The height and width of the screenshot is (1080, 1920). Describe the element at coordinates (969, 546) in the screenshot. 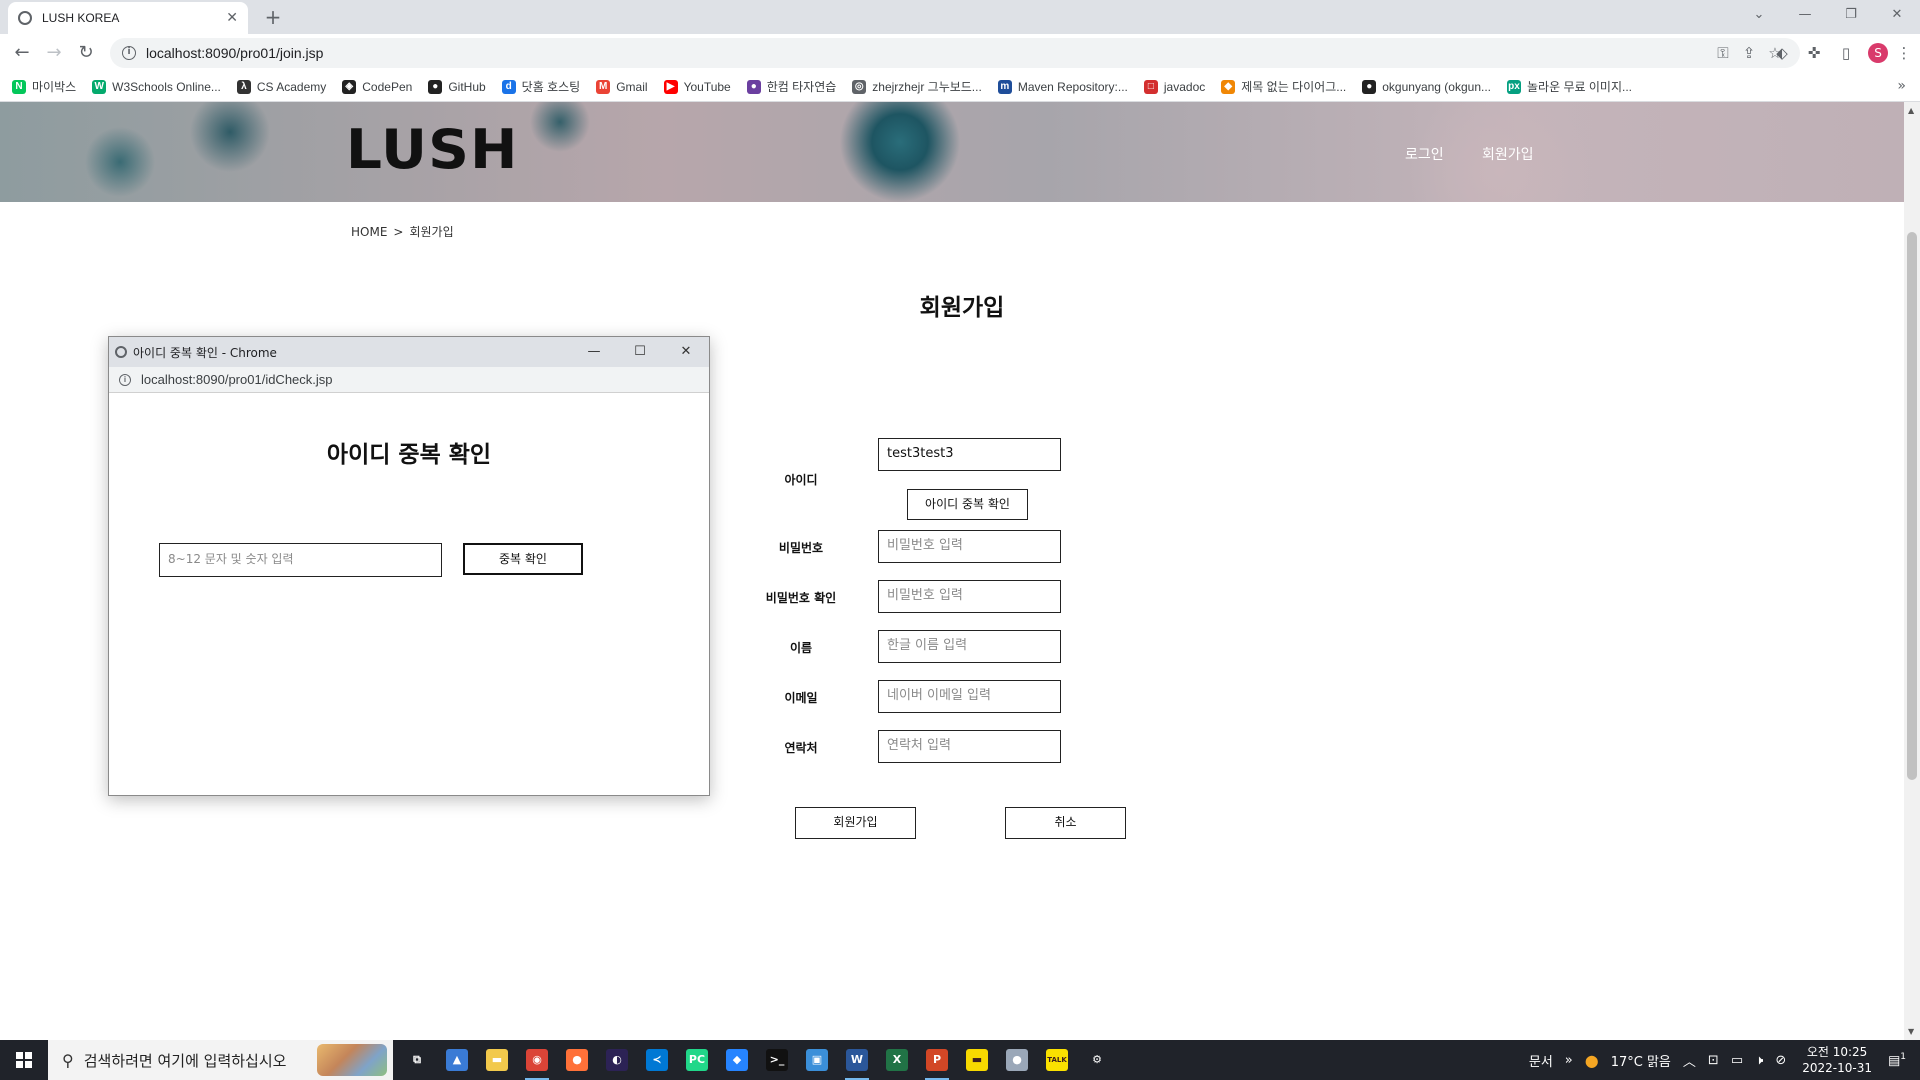

I see `password-input: 비밀번호 입력` at that location.